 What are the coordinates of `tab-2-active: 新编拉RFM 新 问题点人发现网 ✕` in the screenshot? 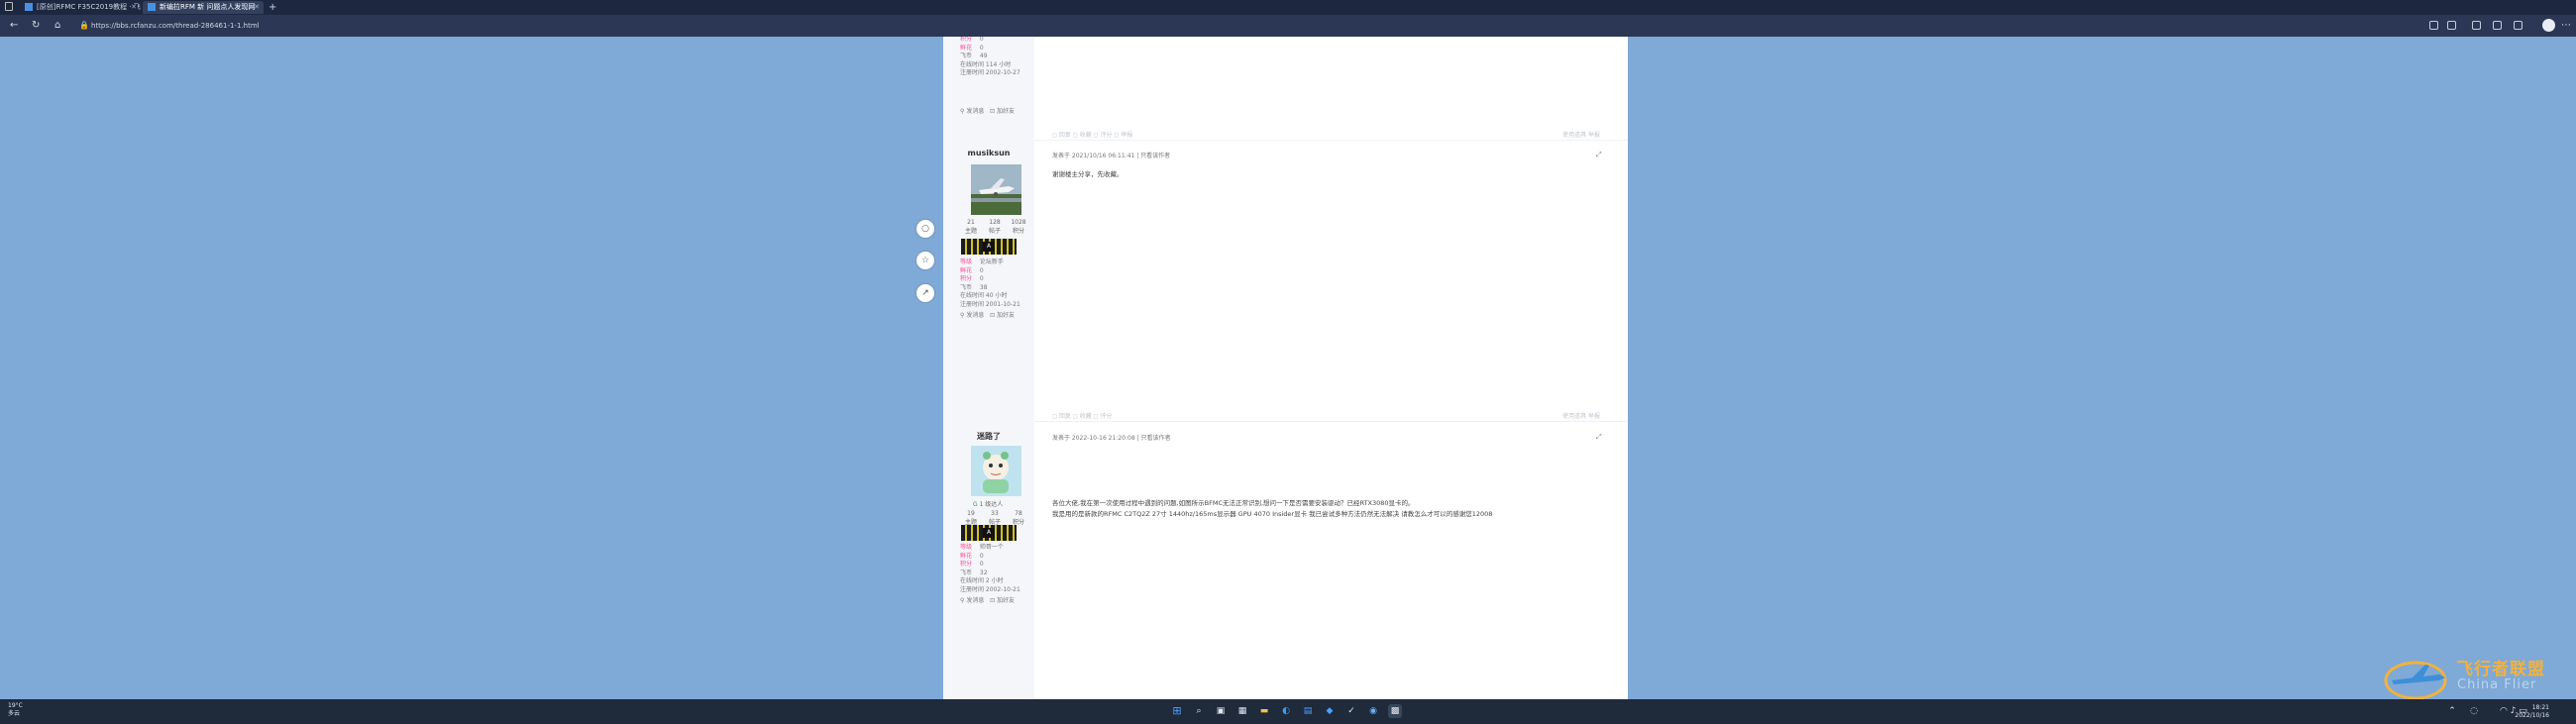 It's located at (203, 7).